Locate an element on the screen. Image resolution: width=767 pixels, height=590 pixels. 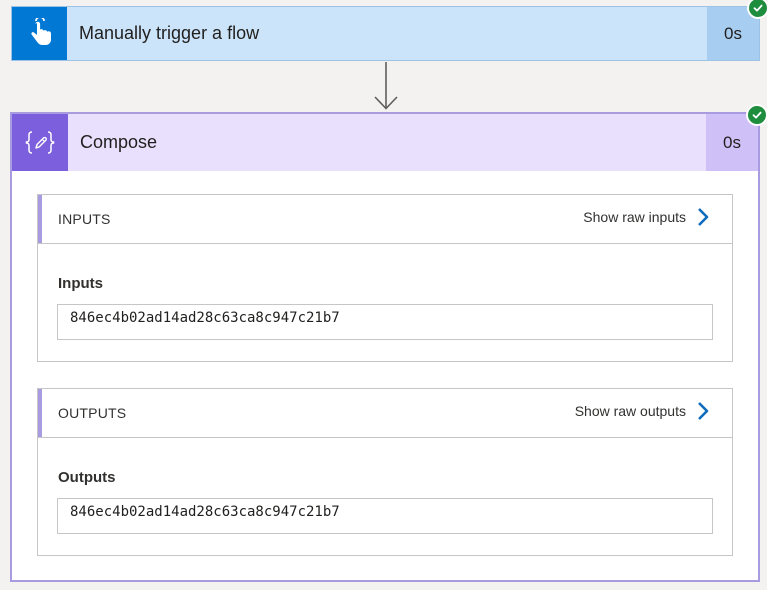
compose-title: Compose is located at coordinates (119, 142).